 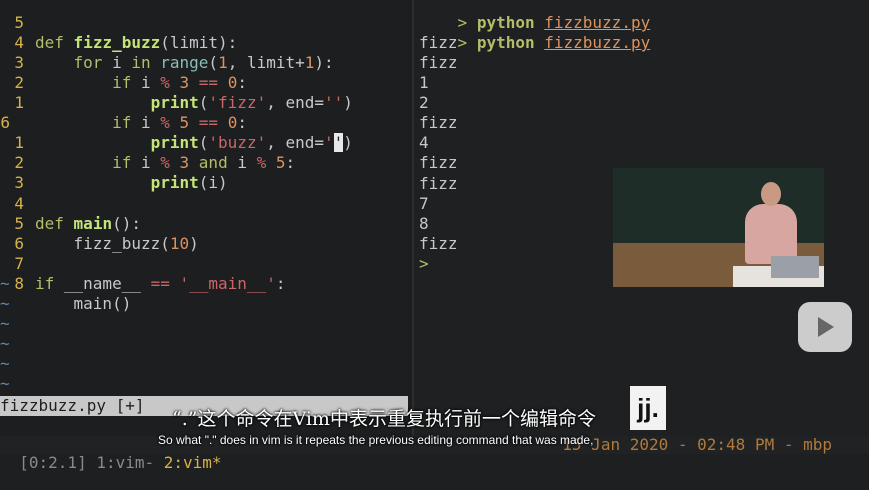 I want to click on terminal-output-line: 4, so click(x=424, y=142).